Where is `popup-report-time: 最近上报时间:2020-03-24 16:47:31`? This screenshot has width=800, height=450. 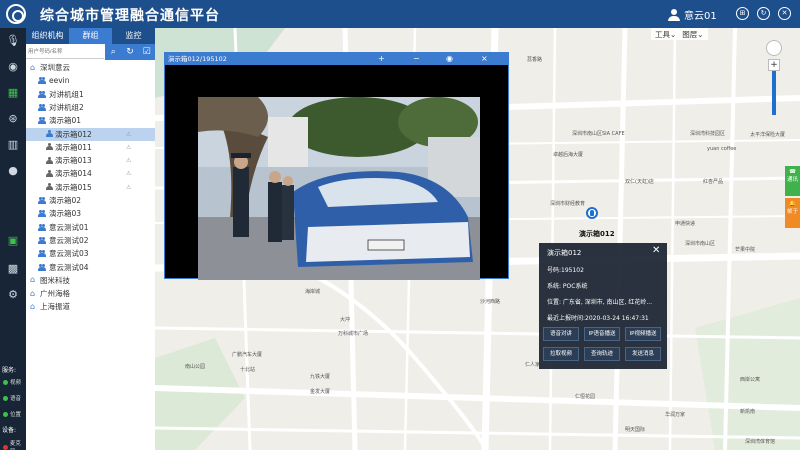 popup-report-time: 最近上报时间:2020-03-24 16:47:31 is located at coordinates (598, 318).